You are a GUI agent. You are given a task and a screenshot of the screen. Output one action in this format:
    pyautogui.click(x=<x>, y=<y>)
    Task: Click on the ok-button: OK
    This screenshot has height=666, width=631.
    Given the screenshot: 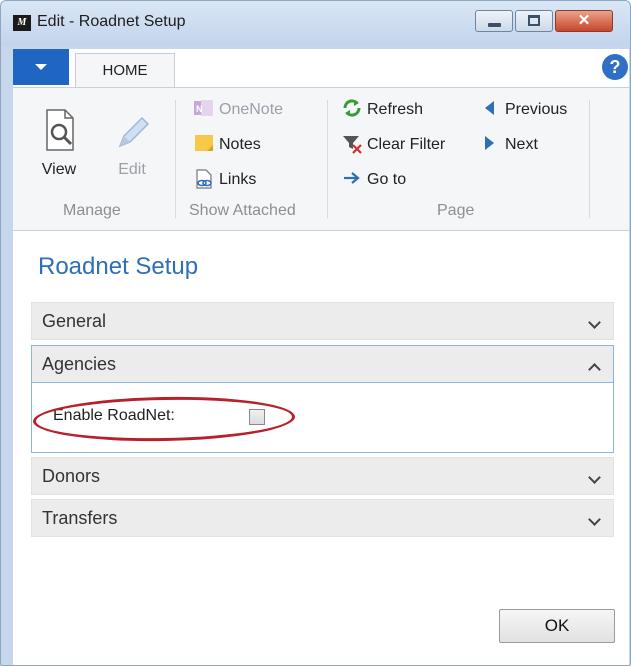 What is the action you would take?
    pyautogui.click(x=557, y=626)
    